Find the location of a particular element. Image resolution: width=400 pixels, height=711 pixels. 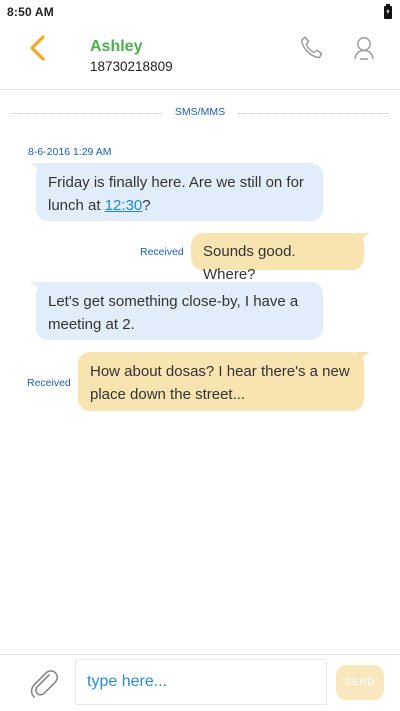

message-text: ? is located at coordinates (146, 205).